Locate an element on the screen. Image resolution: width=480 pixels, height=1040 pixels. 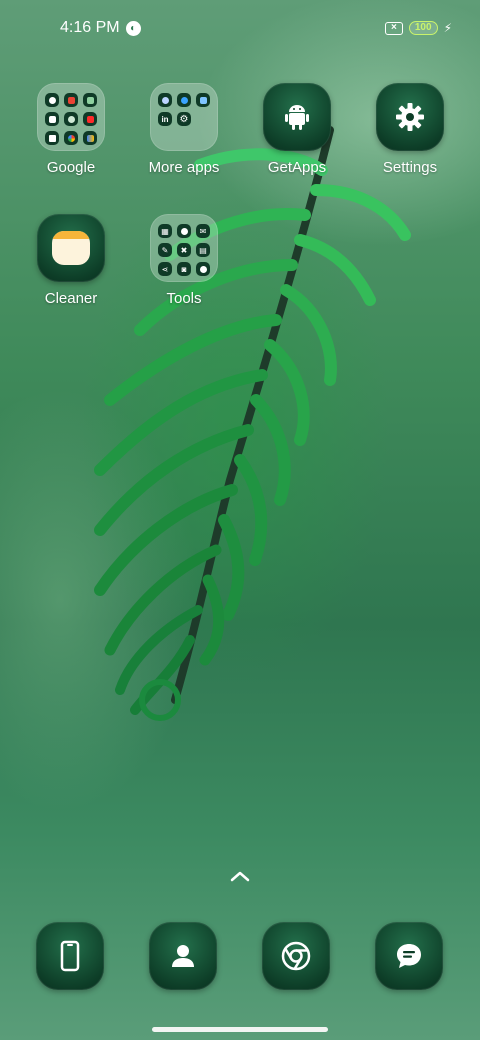
clock-icon is located at coordinates (184, 231).